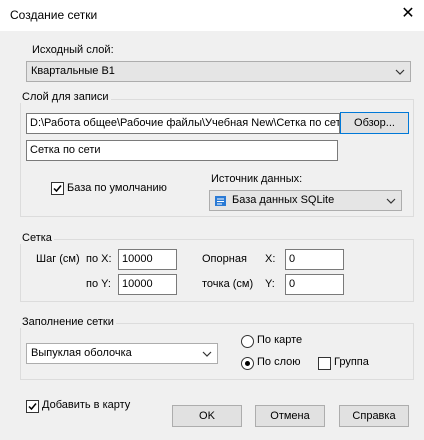  What do you see at coordinates (182, 150) in the screenshot?
I see `layer-name-field: Сетка по сети` at bounding box center [182, 150].